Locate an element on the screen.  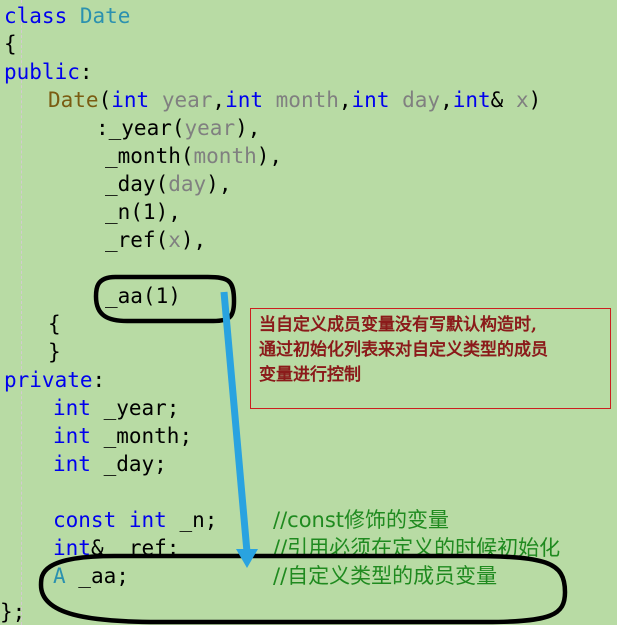
code-token: _aa; is located at coordinates (97, 576).